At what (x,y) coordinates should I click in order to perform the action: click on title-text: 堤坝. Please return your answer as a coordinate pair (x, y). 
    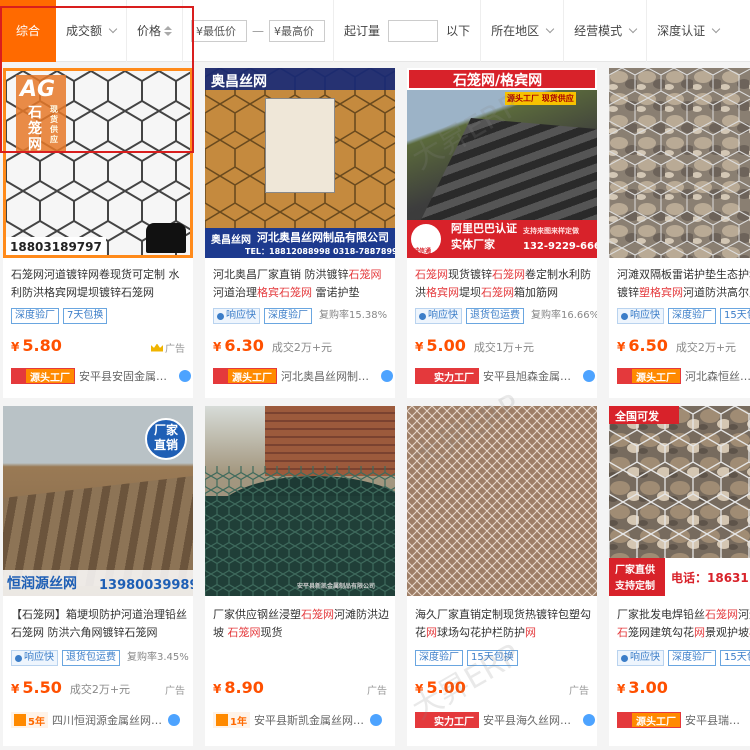
    Looking at the image, I should click on (470, 292).